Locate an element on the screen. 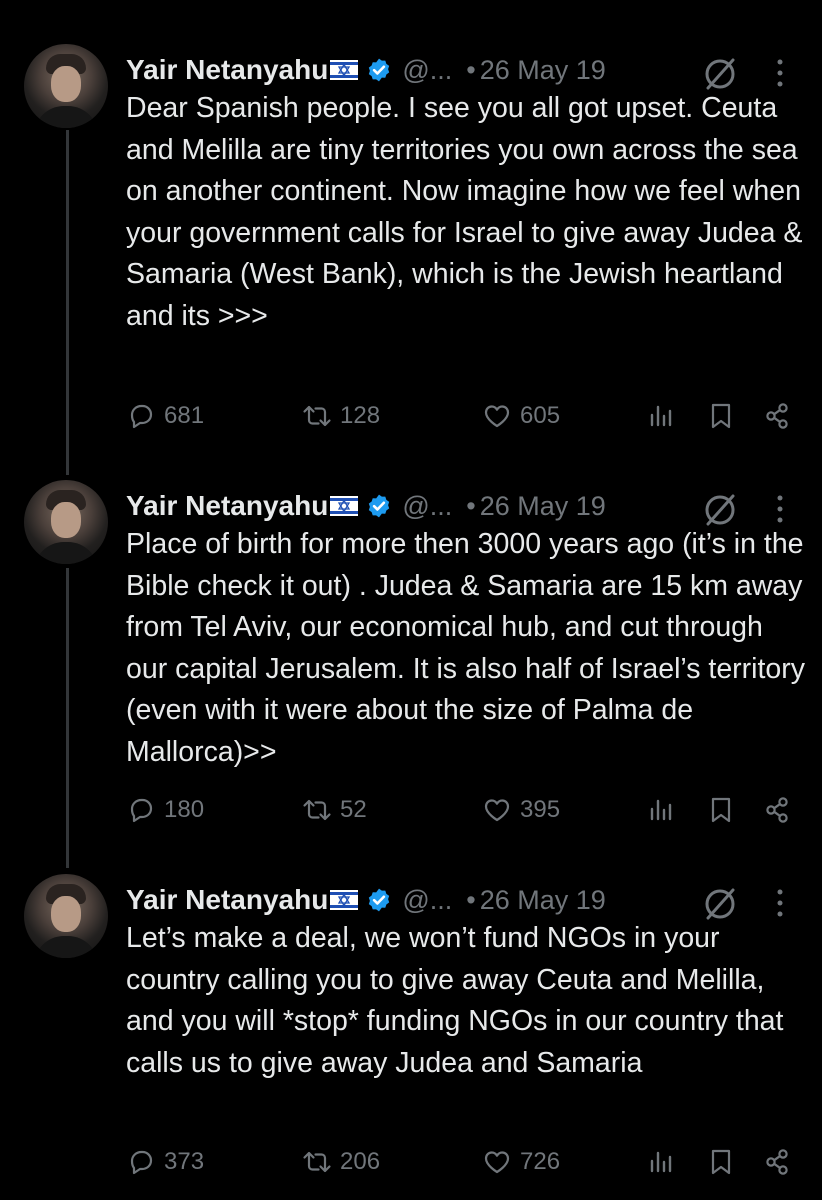  reply-button: 180 is located at coordinates (165, 810).